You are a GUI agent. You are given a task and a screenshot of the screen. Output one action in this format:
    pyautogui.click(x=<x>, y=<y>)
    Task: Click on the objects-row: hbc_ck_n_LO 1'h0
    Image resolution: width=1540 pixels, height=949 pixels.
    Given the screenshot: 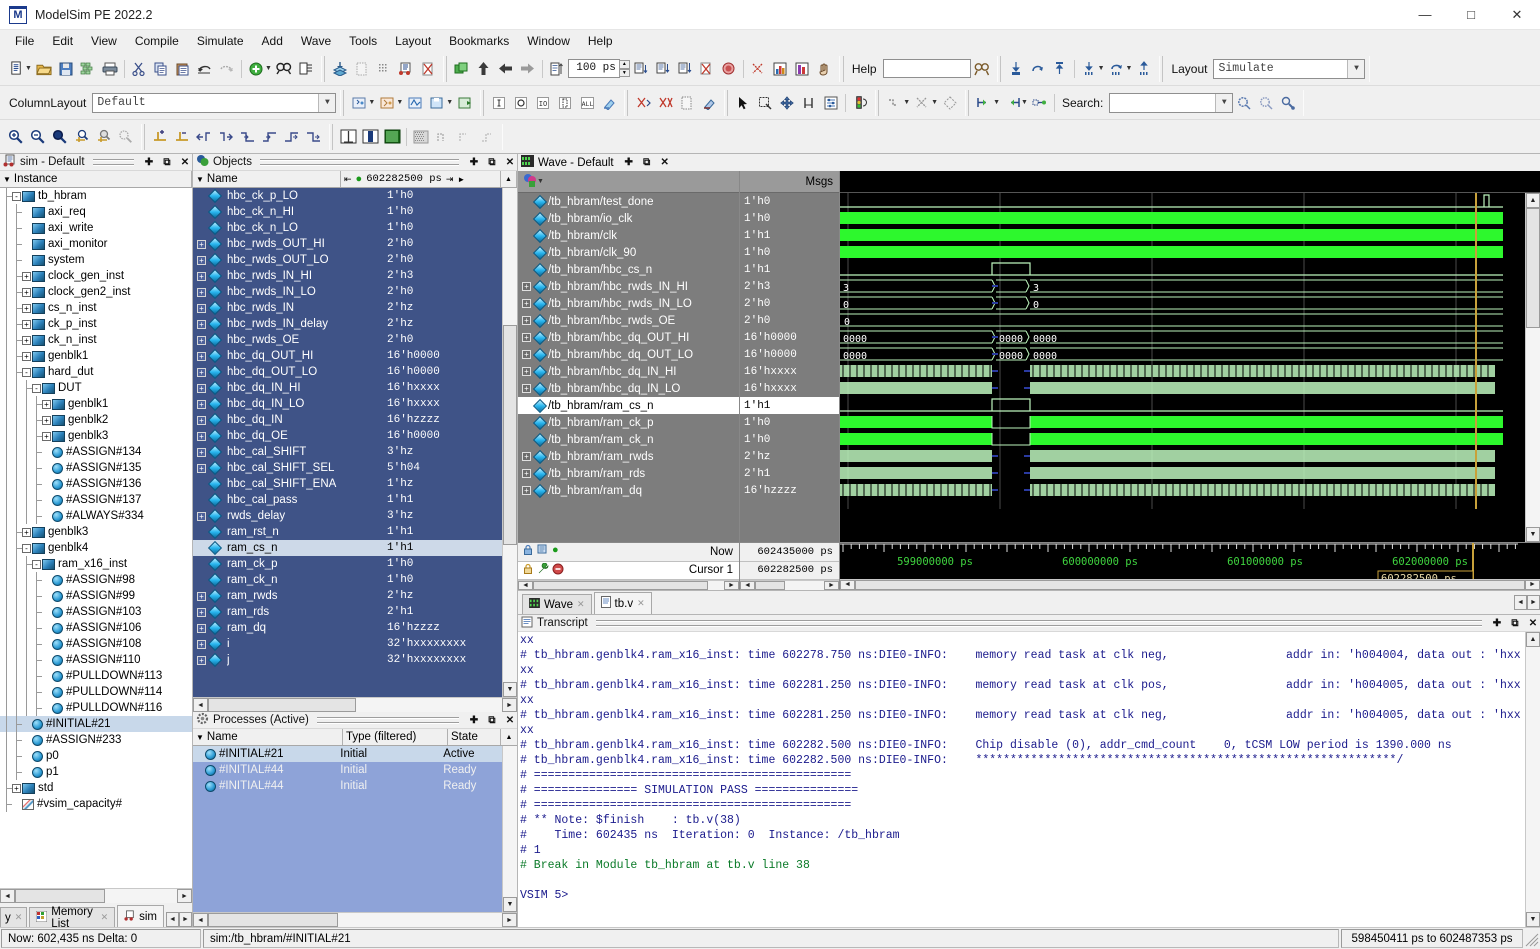 What is the action you would take?
    pyautogui.click(x=347, y=228)
    